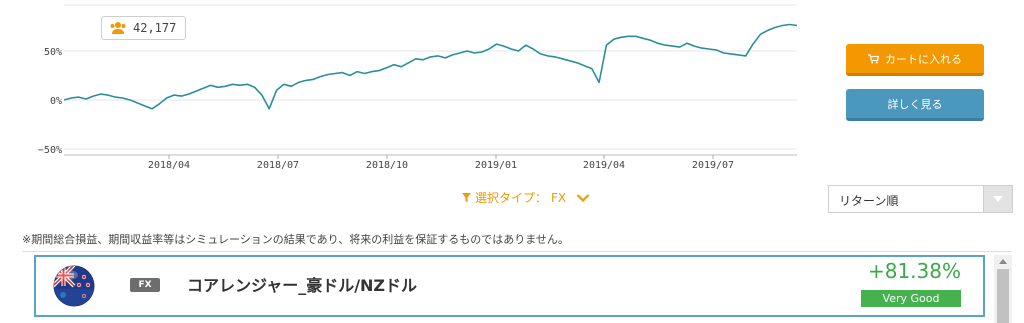 The image size is (1024, 323). Describe the element at coordinates (118, 28) in the screenshot. I see `users-icon` at that location.